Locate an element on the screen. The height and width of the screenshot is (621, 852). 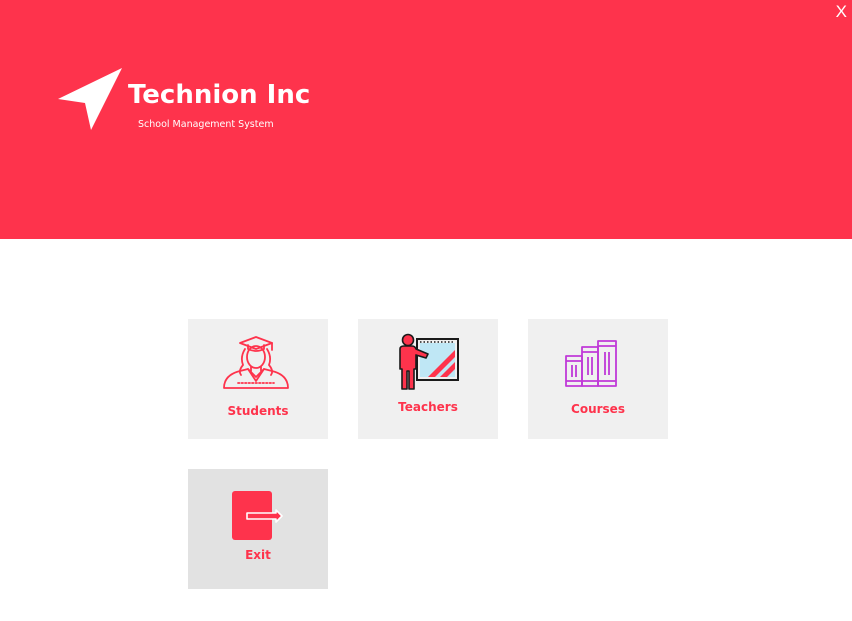
exit-tile: Exit is located at coordinates (258, 529).